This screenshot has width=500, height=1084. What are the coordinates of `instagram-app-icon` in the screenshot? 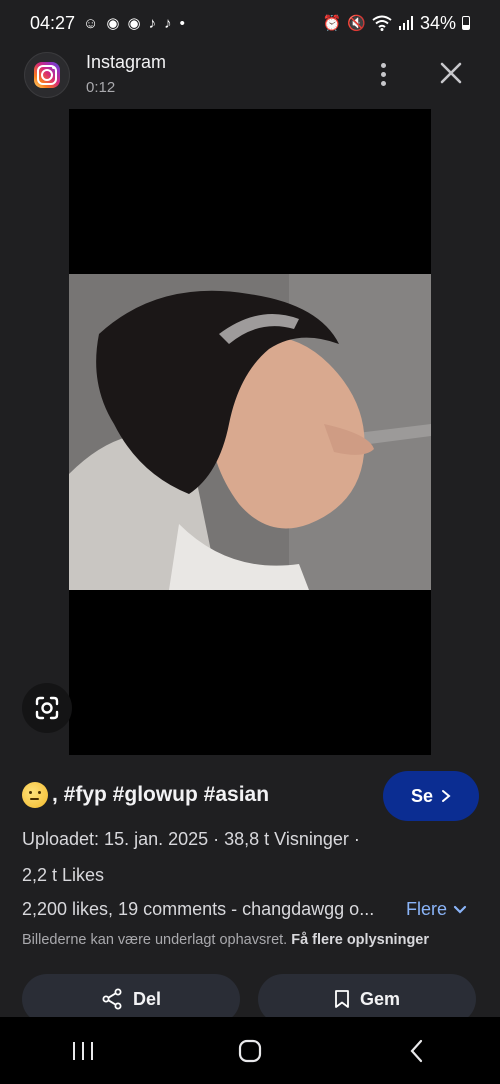 It's located at (47, 75).